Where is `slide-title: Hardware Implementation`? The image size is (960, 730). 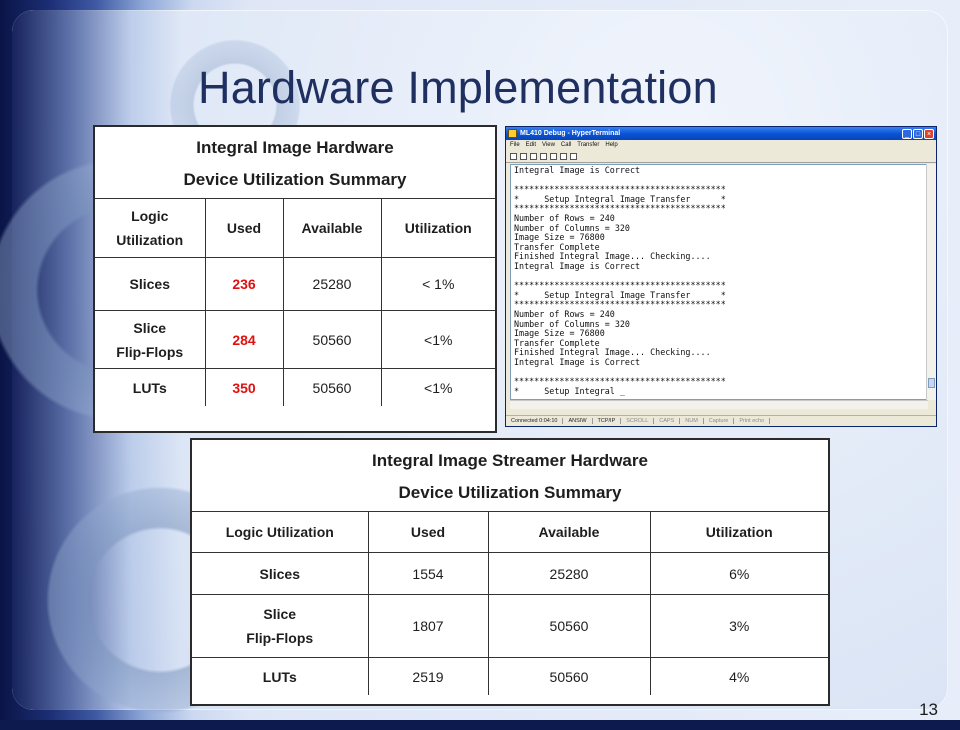
slide-title: Hardware Implementation is located at coordinates (458, 87).